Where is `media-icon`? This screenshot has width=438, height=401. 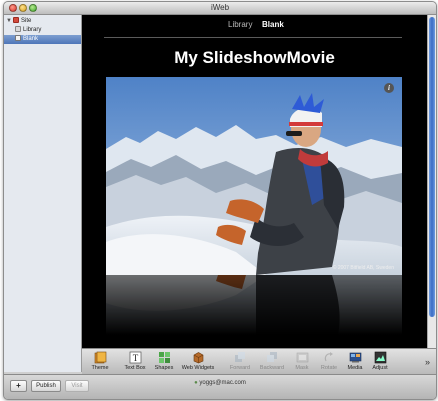 media-icon is located at coordinates (355, 357).